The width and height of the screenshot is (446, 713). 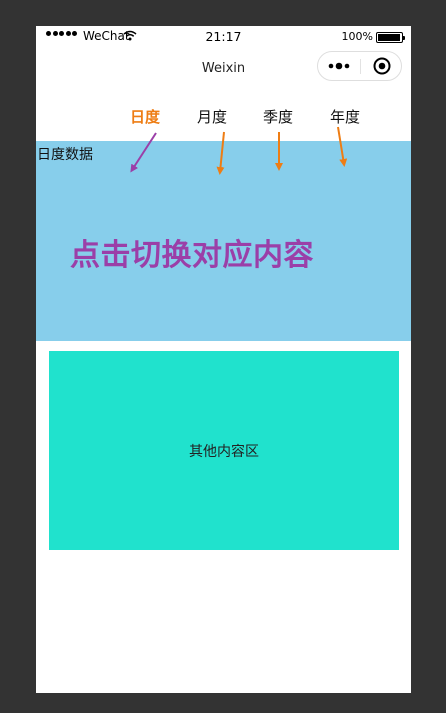 I want to click on status-bar: WeChat 21:17 100%, so click(x=223, y=37).